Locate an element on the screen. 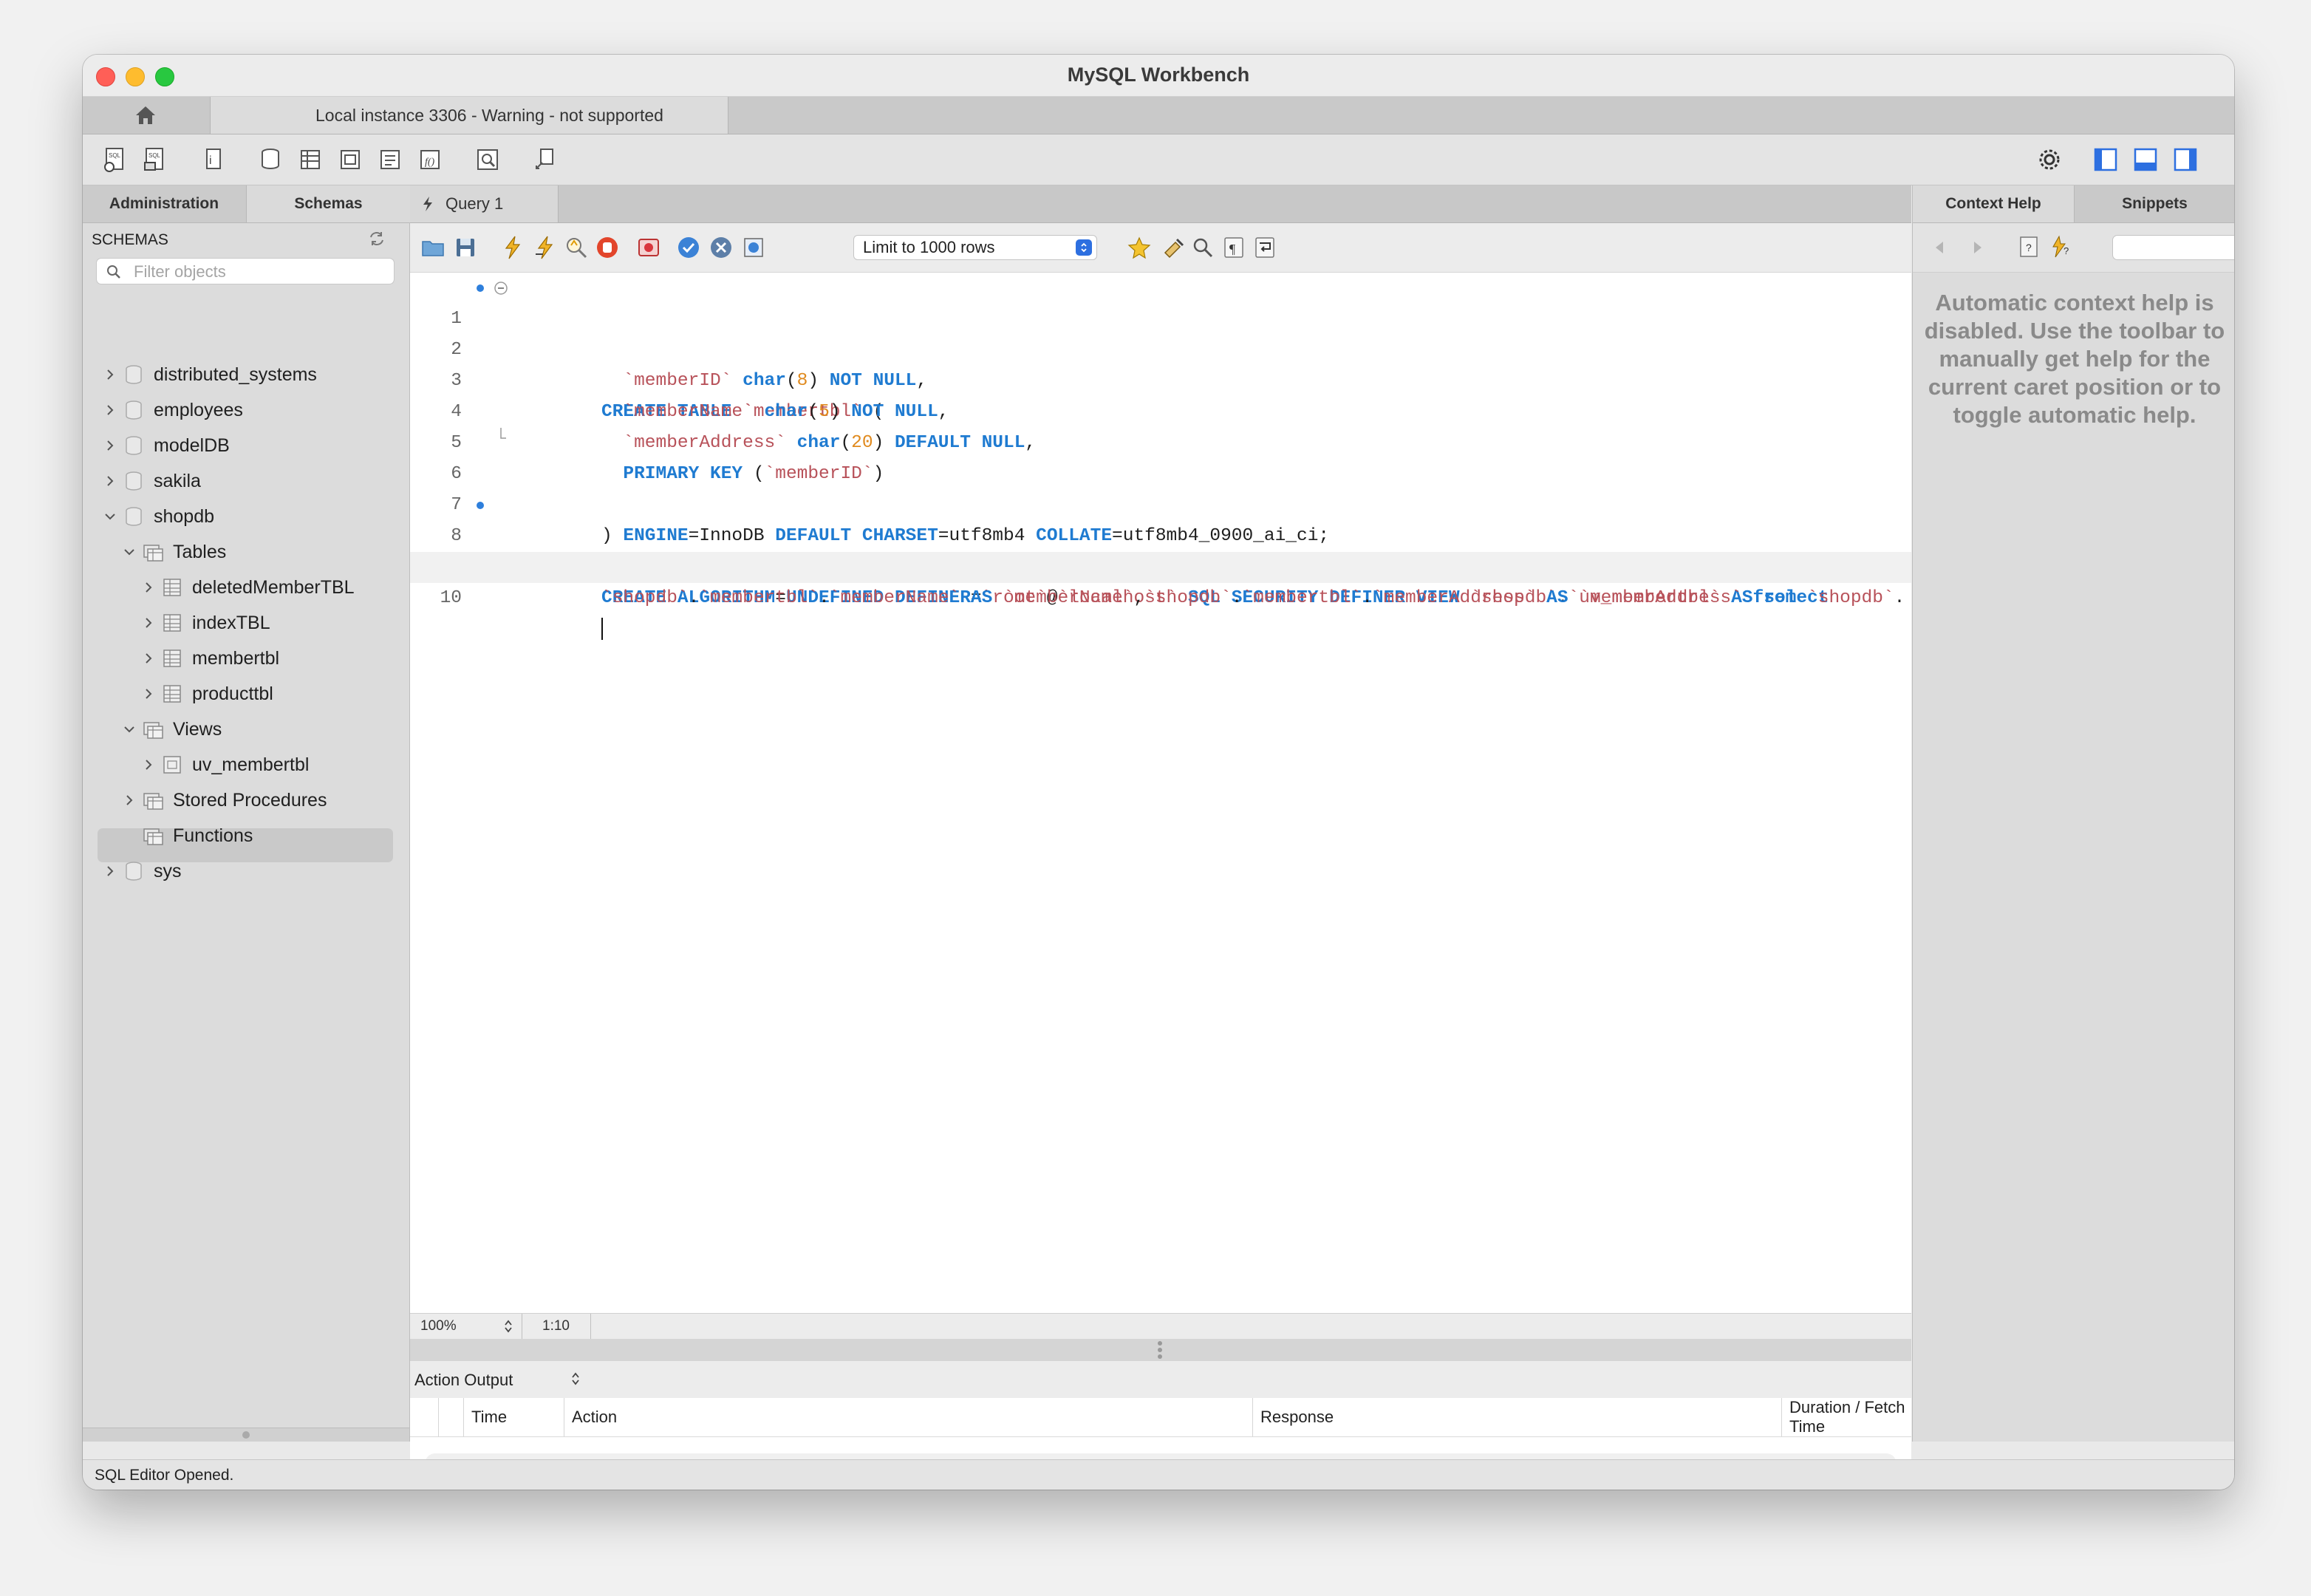  statement-marker is located at coordinates (480, 505).